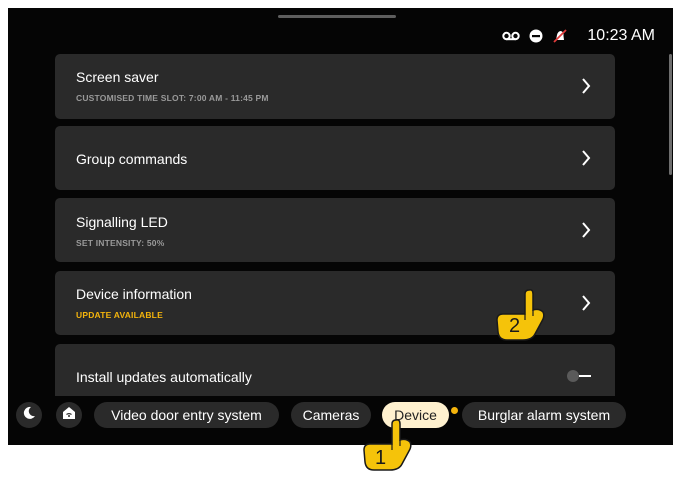  What do you see at coordinates (331, 415) in the screenshot?
I see `tab-cameras: Cameras` at bounding box center [331, 415].